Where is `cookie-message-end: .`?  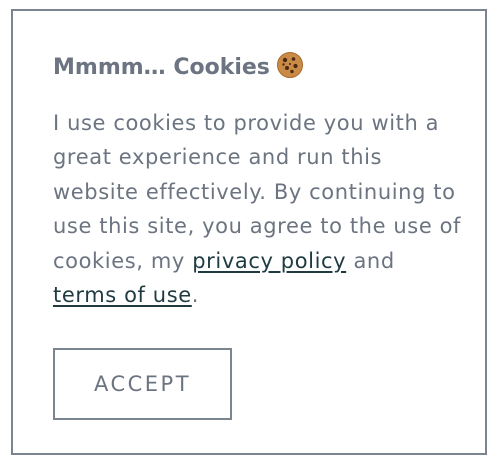 cookie-message-end: . is located at coordinates (195, 295).